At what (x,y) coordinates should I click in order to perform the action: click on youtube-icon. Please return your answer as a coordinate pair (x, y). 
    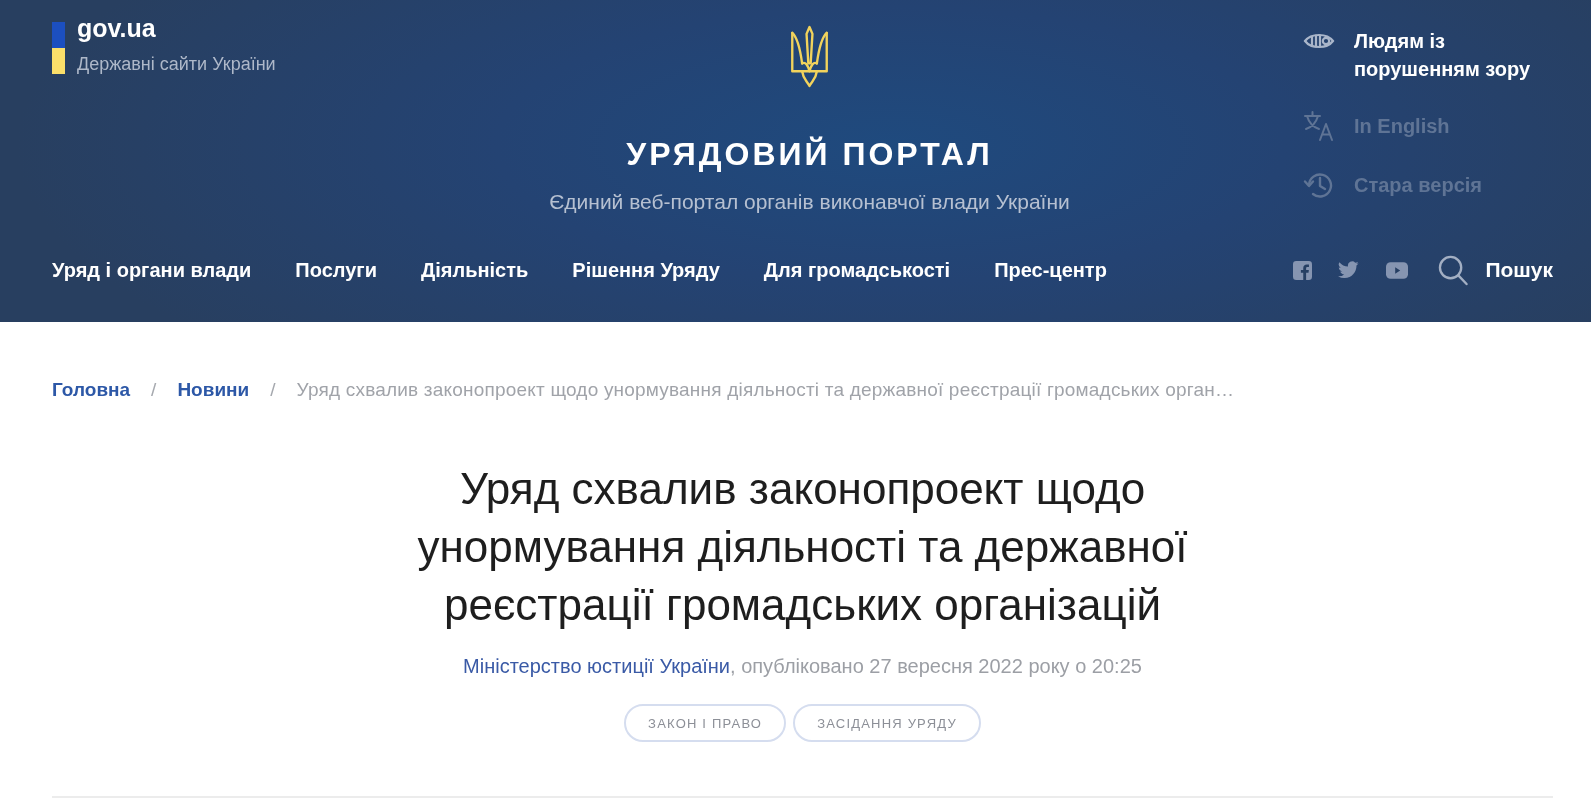
    Looking at the image, I should click on (1397, 270).